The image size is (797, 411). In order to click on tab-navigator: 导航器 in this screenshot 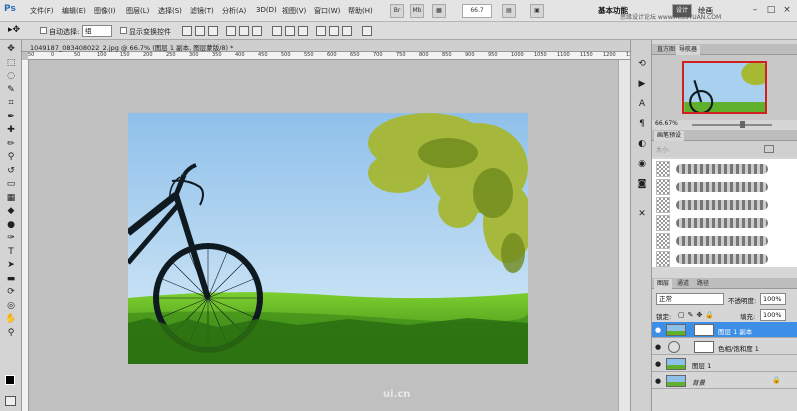, I will do `click(688, 50)`.